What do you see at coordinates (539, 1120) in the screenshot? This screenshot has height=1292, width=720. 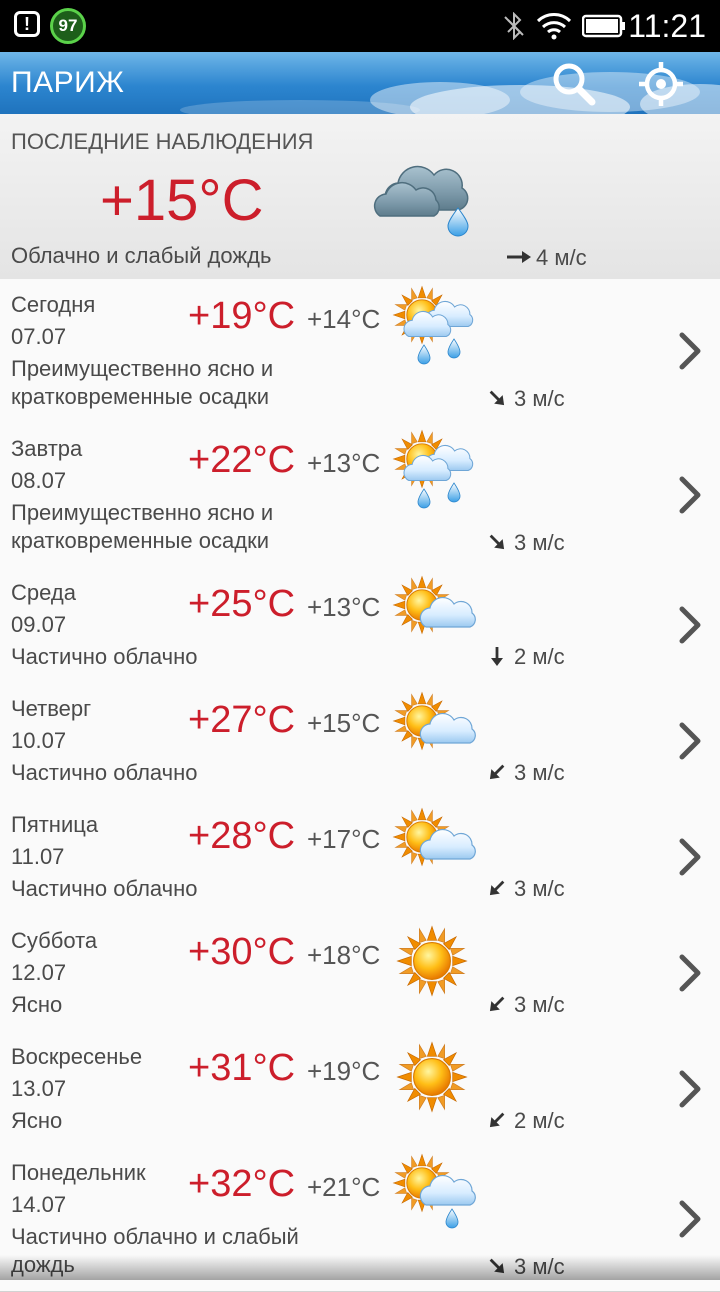 I see `forecast-wind-speed: 2 м/с` at bounding box center [539, 1120].